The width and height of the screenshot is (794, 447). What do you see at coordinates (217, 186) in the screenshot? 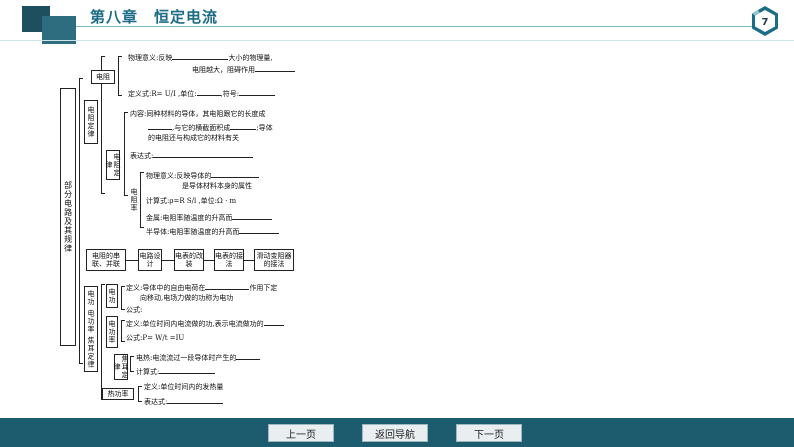
I see `text-line: 是导体材料本身的属性` at bounding box center [217, 186].